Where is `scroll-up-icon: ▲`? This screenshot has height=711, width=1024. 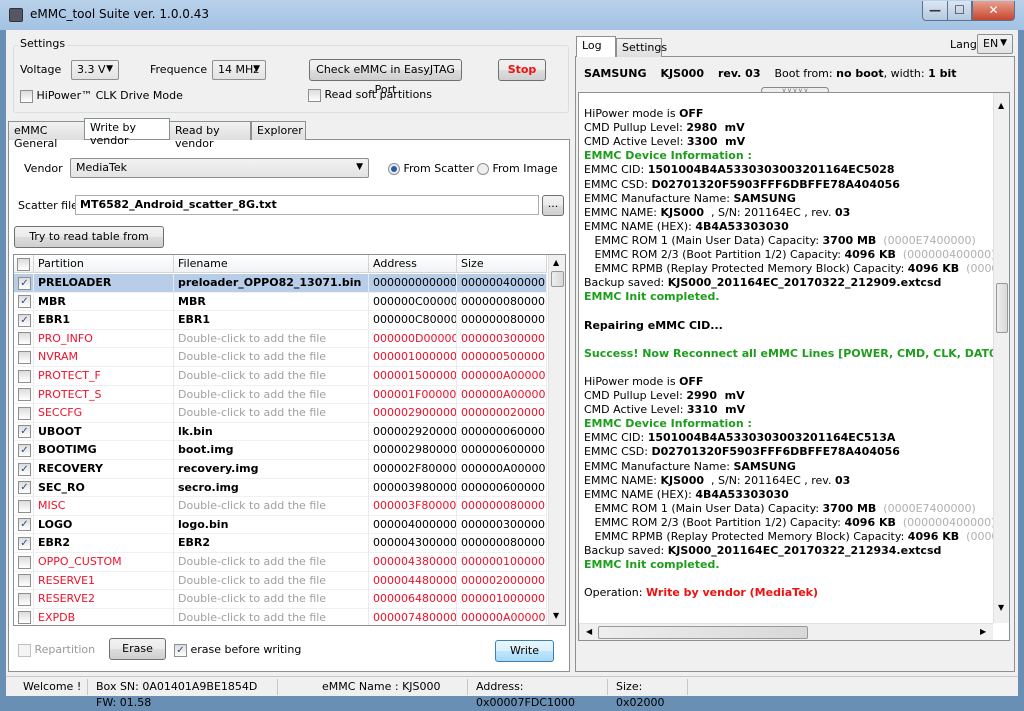 scroll-up-icon: ▲ is located at coordinates (556, 262).